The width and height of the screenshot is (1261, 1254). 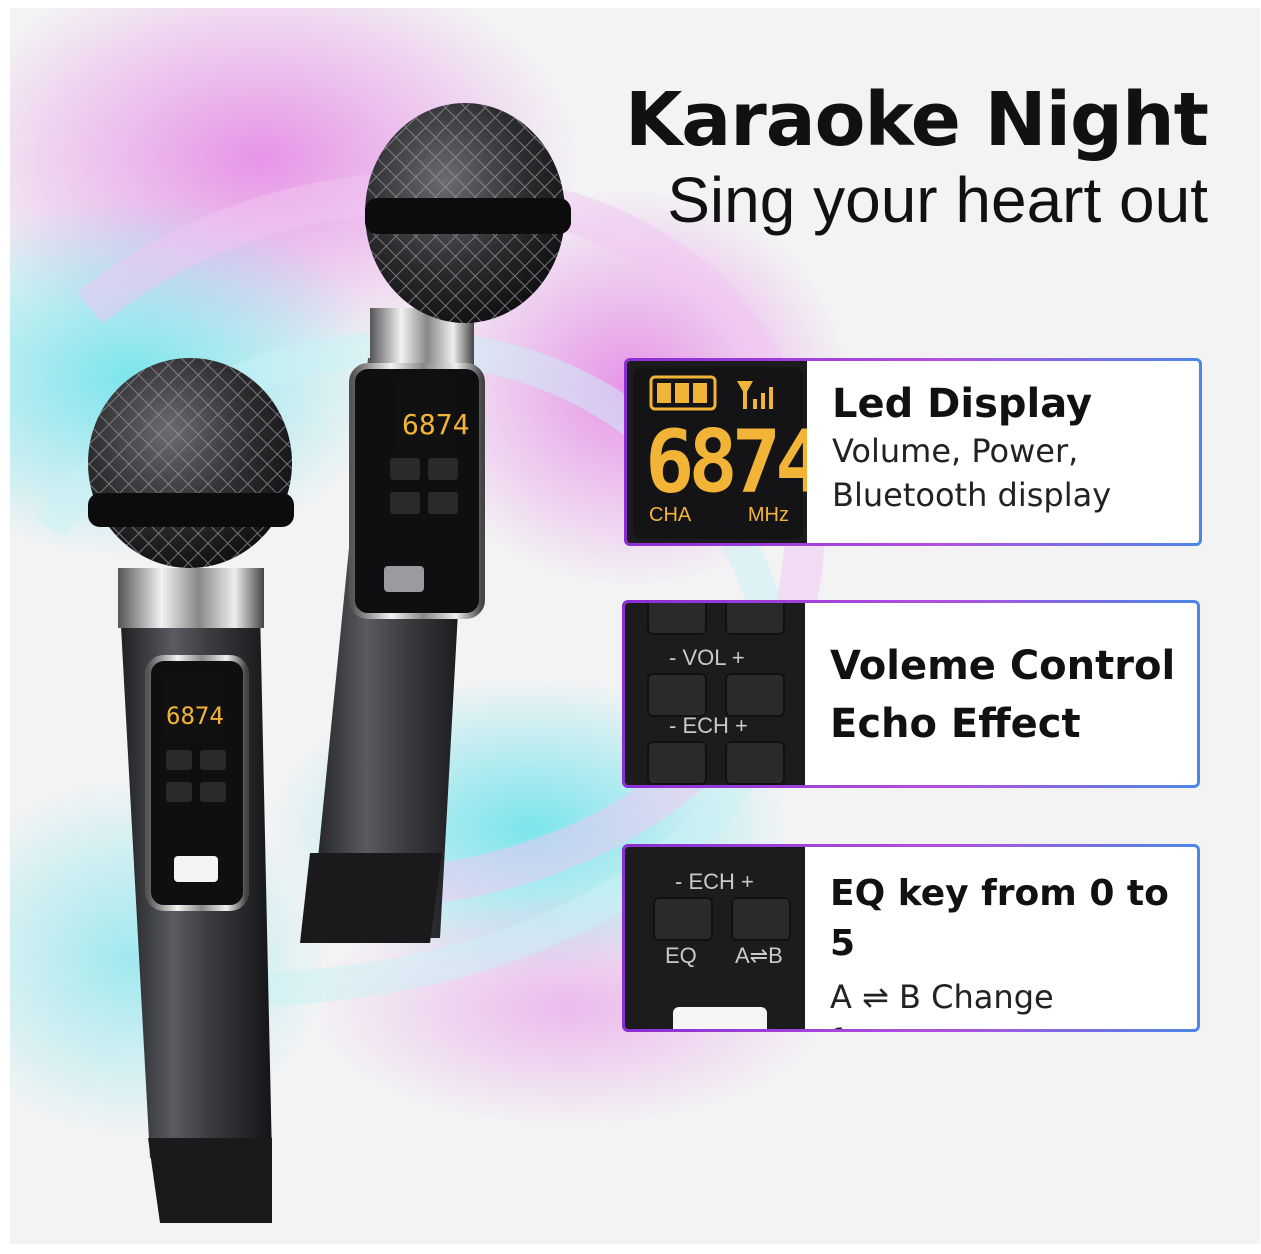 I want to click on back-lcd-digits: 6874, so click(x=435, y=424).